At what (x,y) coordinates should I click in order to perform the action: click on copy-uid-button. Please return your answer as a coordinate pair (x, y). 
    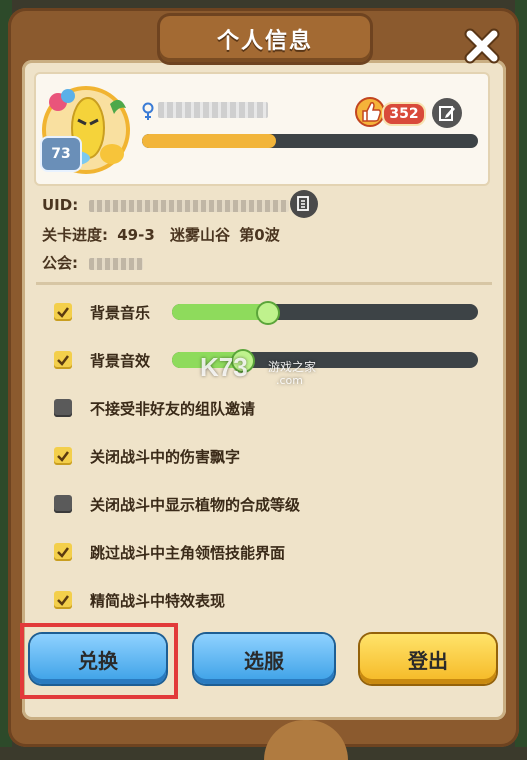
    Looking at the image, I should click on (304, 204).